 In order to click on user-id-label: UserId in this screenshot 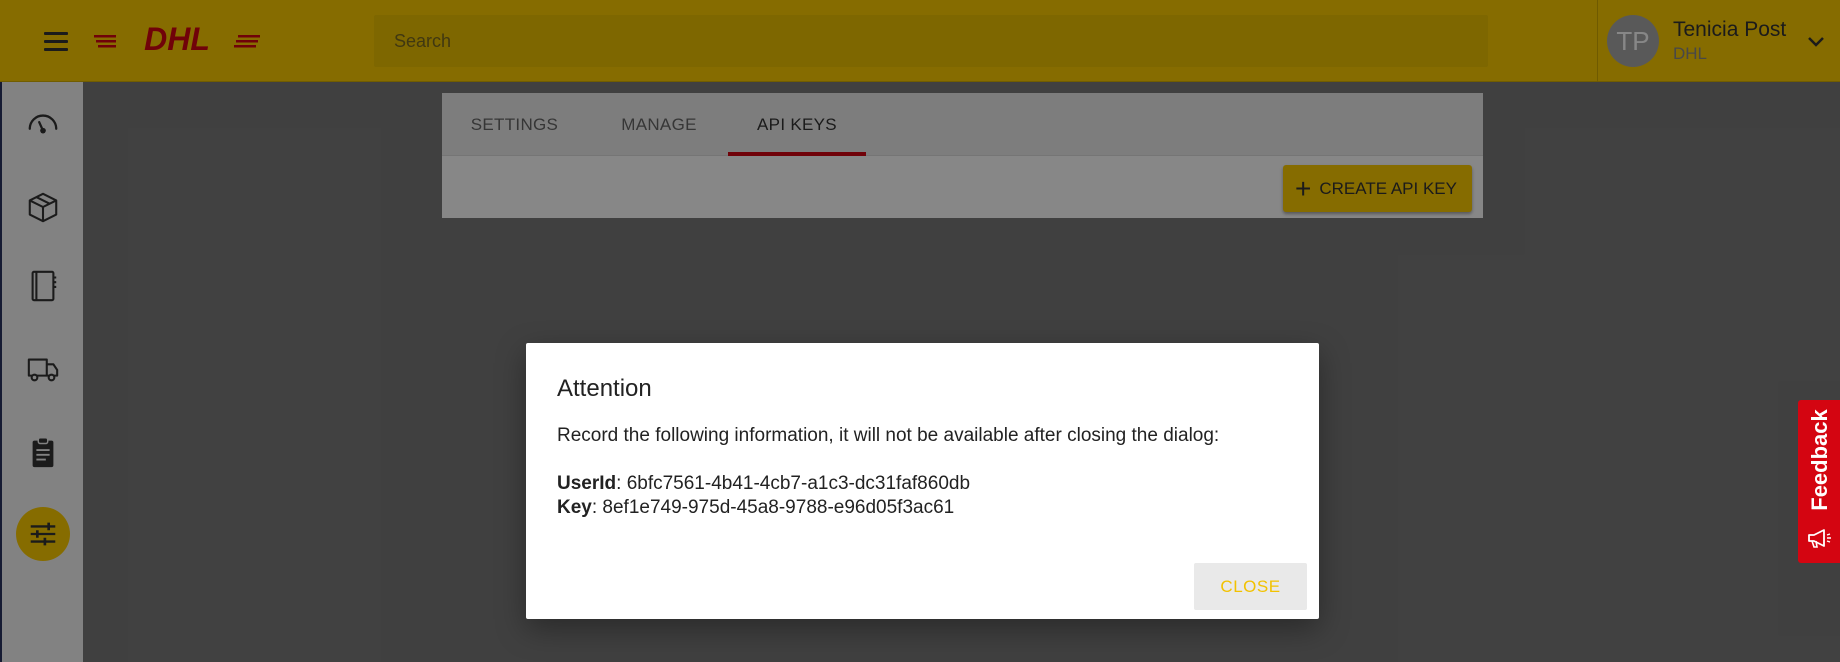, I will do `click(587, 483)`.